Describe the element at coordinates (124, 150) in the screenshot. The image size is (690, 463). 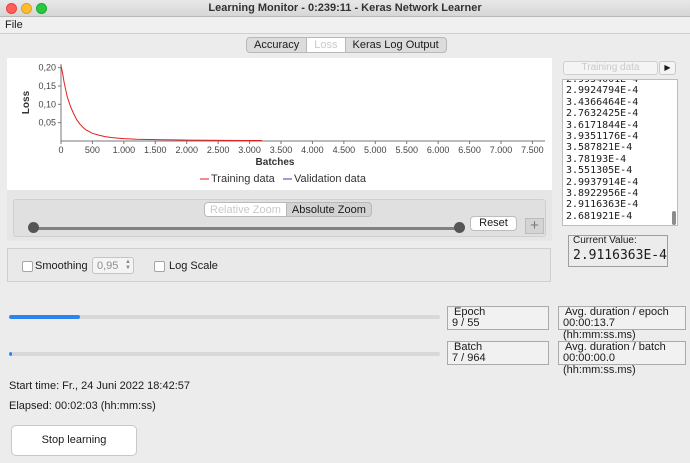
I see `x-tick-label: 1.000` at that location.